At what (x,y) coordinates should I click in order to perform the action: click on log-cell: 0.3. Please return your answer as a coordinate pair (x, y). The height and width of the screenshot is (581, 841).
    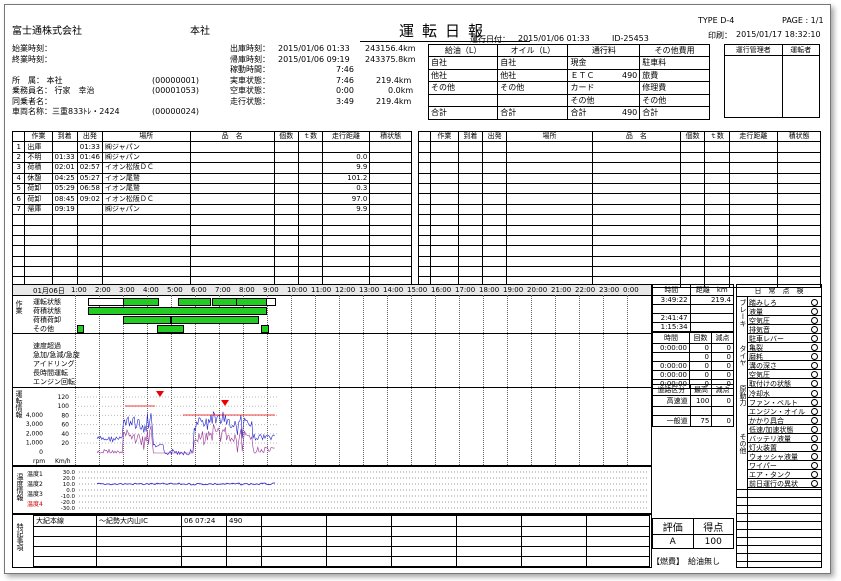
    Looking at the image, I should click on (346, 188).